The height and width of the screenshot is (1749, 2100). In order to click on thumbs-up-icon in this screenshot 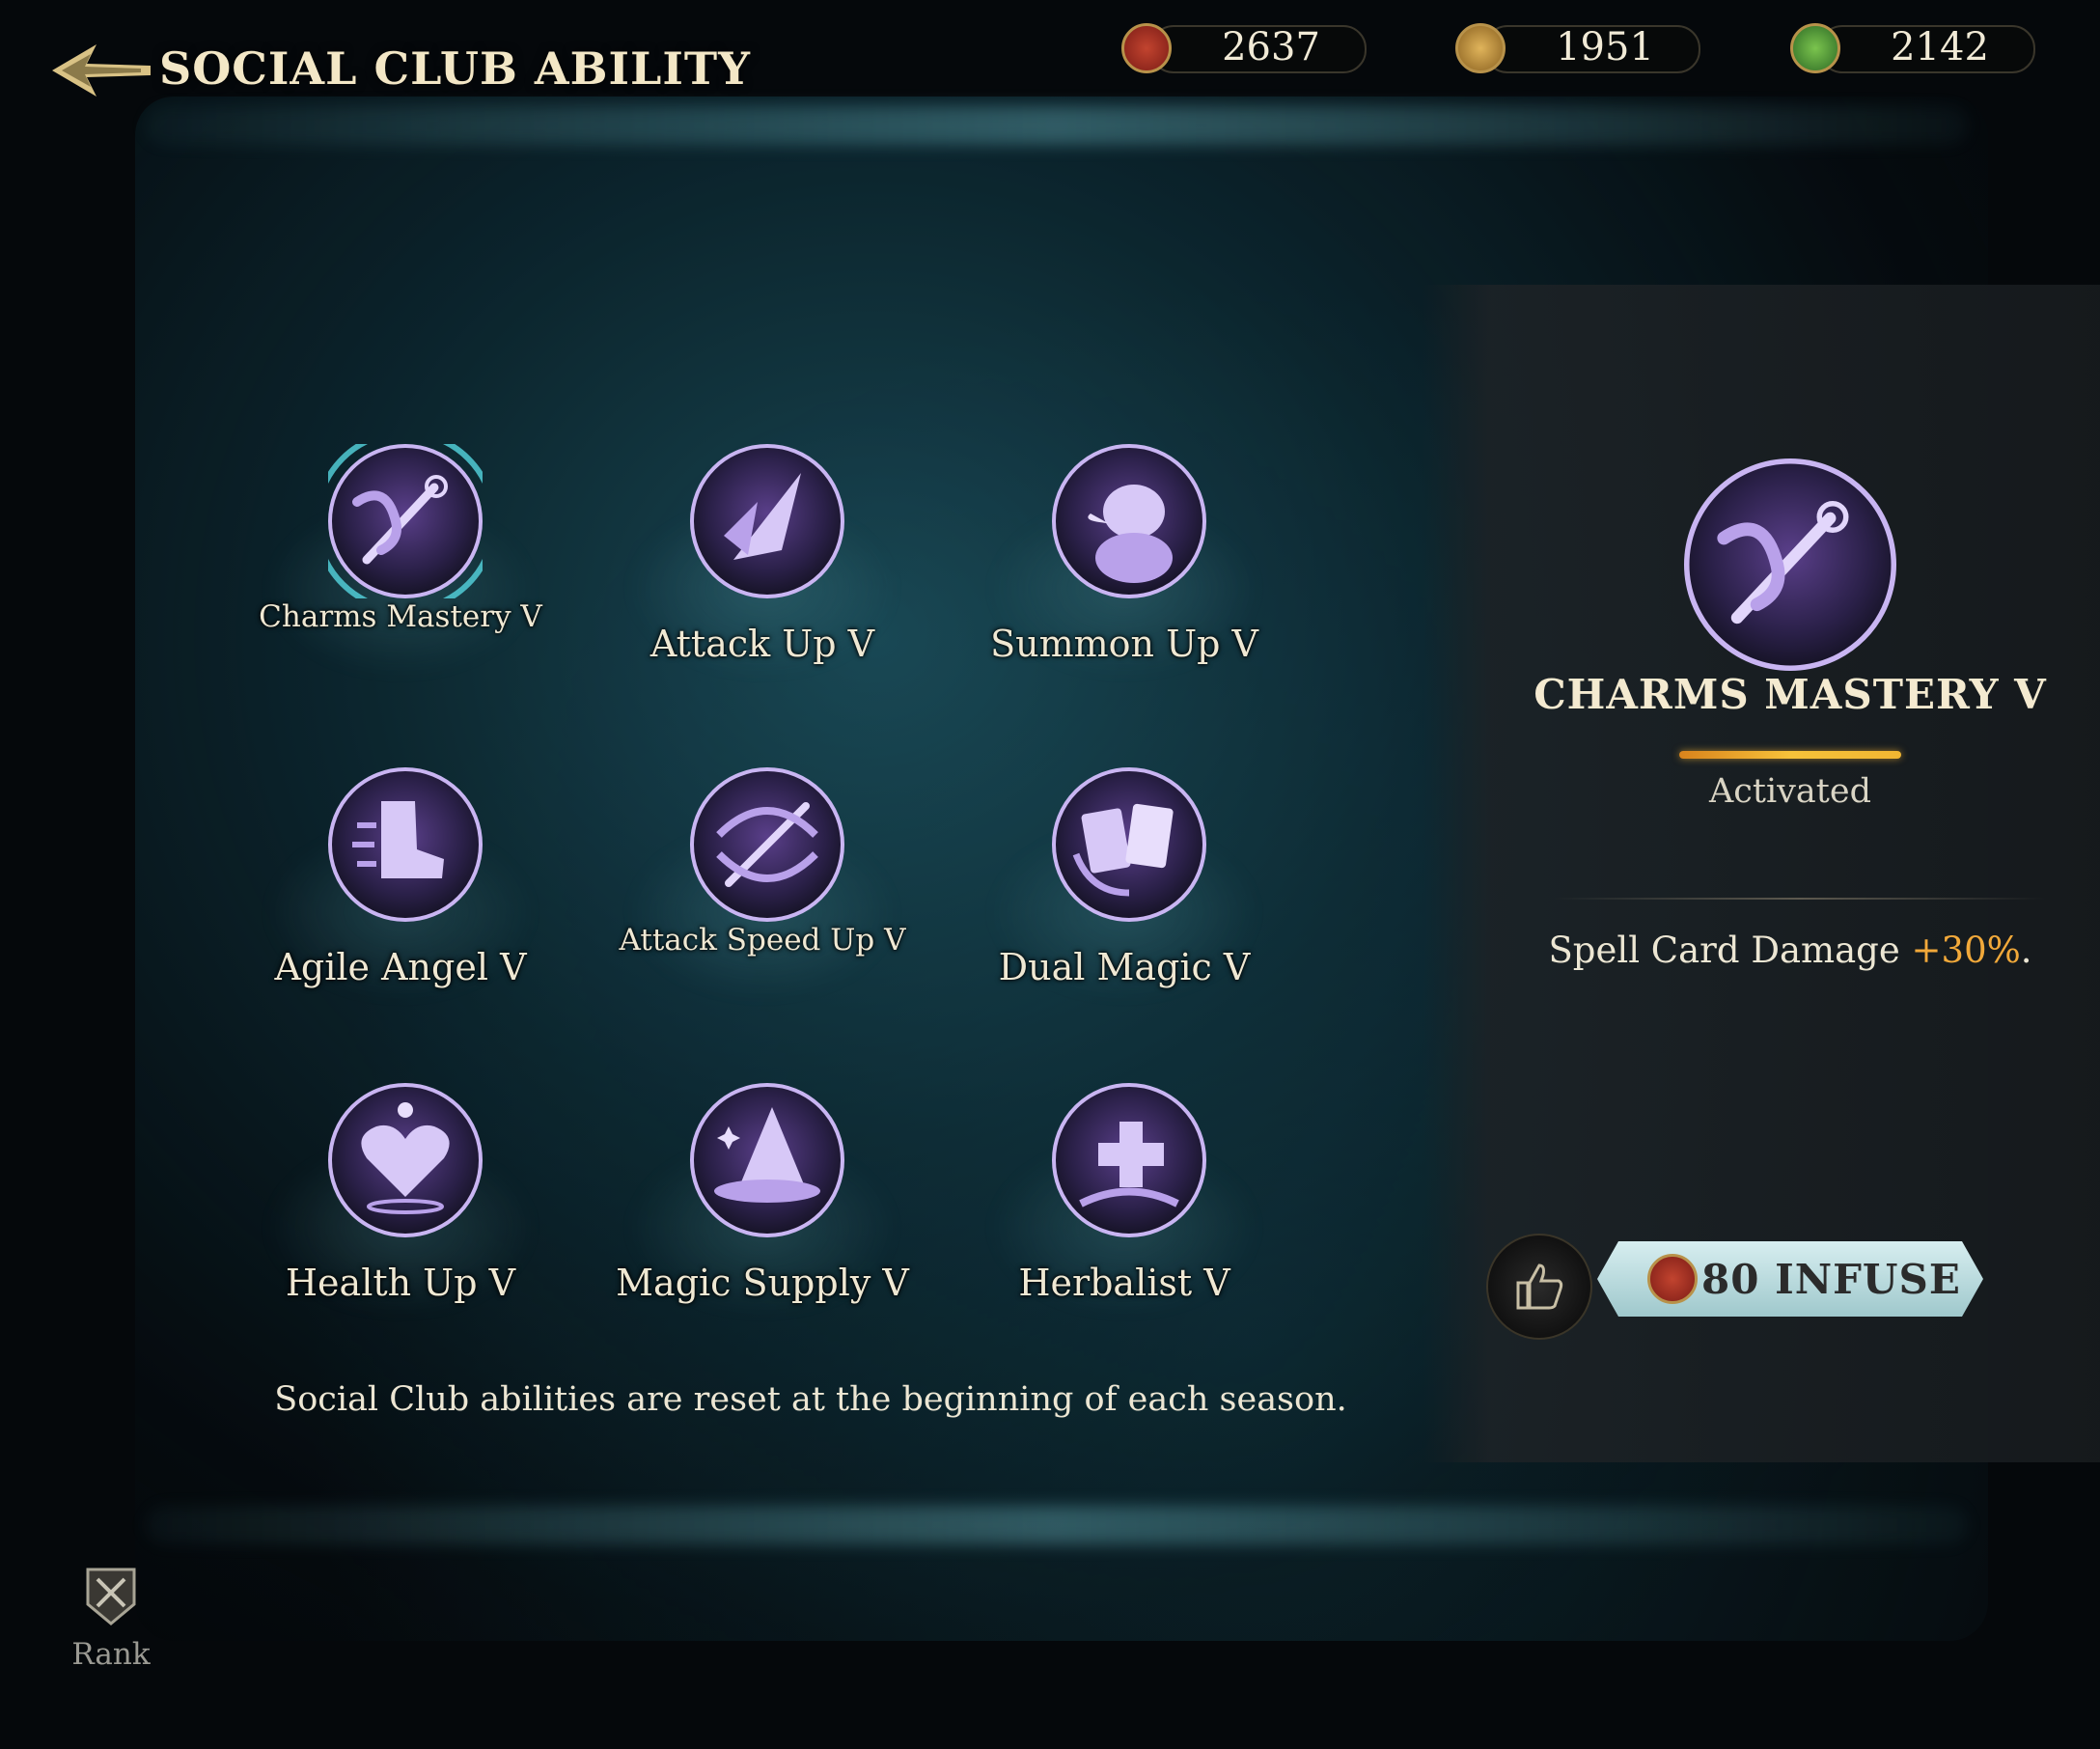, I will do `click(1539, 1286)`.